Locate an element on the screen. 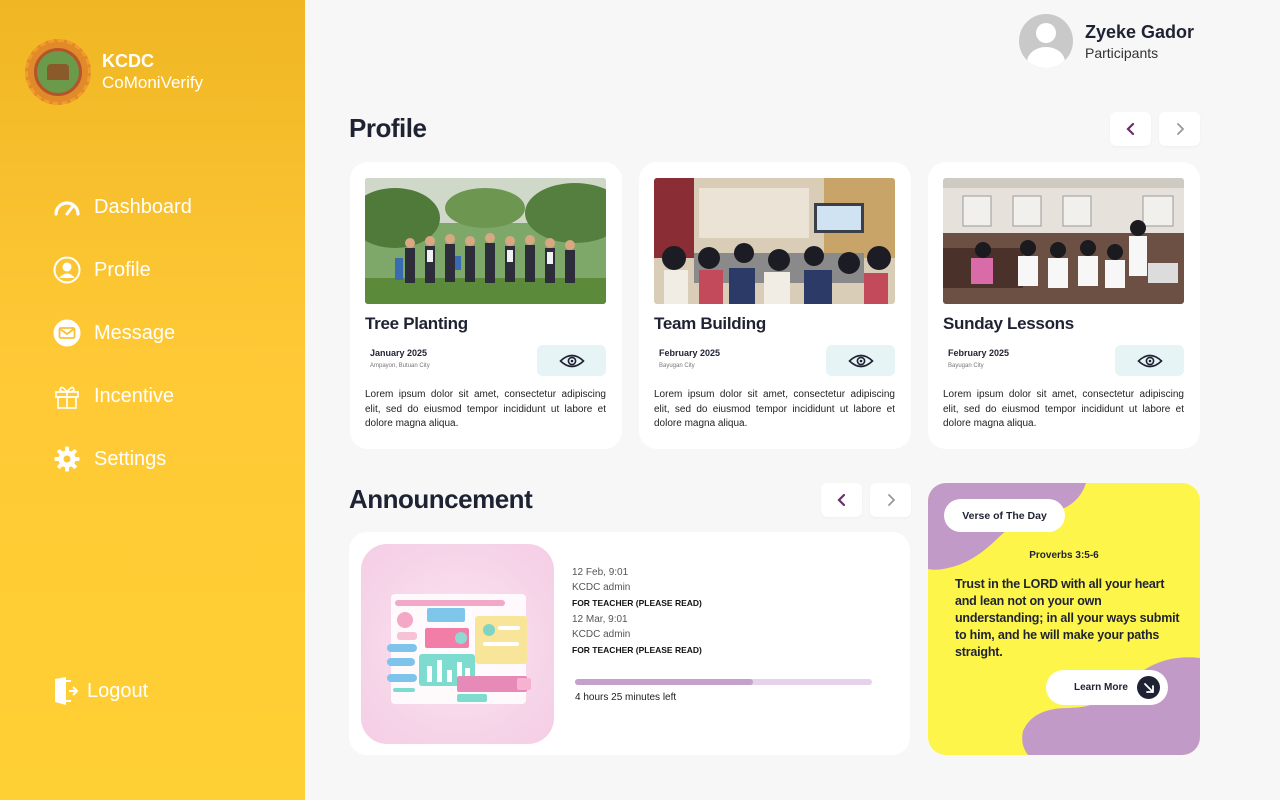 The height and width of the screenshot is (800, 1280). brand: KCDC CoMoniVerify is located at coordinates (114, 72).